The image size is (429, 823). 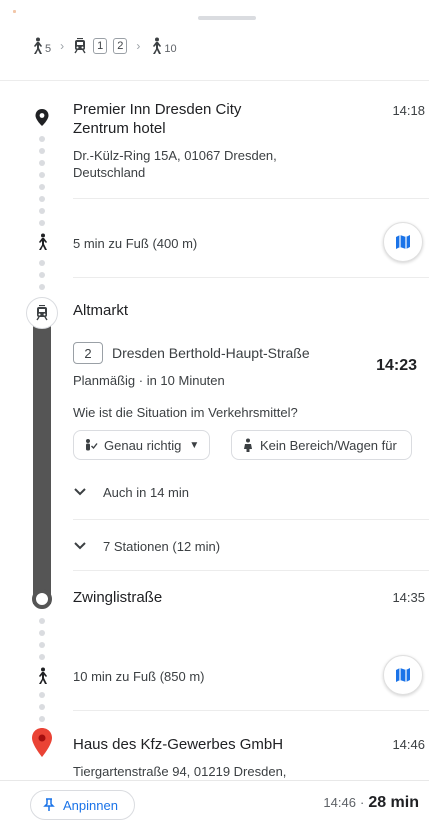 What do you see at coordinates (146, 492) in the screenshot?
I see `also-departs-label: Auch in 14 min` at bounding box center [146, 492].